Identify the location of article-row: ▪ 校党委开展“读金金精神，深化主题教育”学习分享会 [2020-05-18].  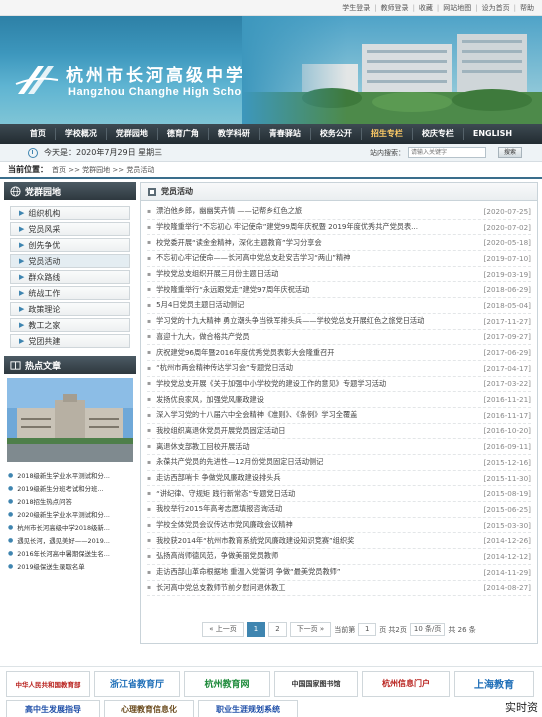
(339, 243).